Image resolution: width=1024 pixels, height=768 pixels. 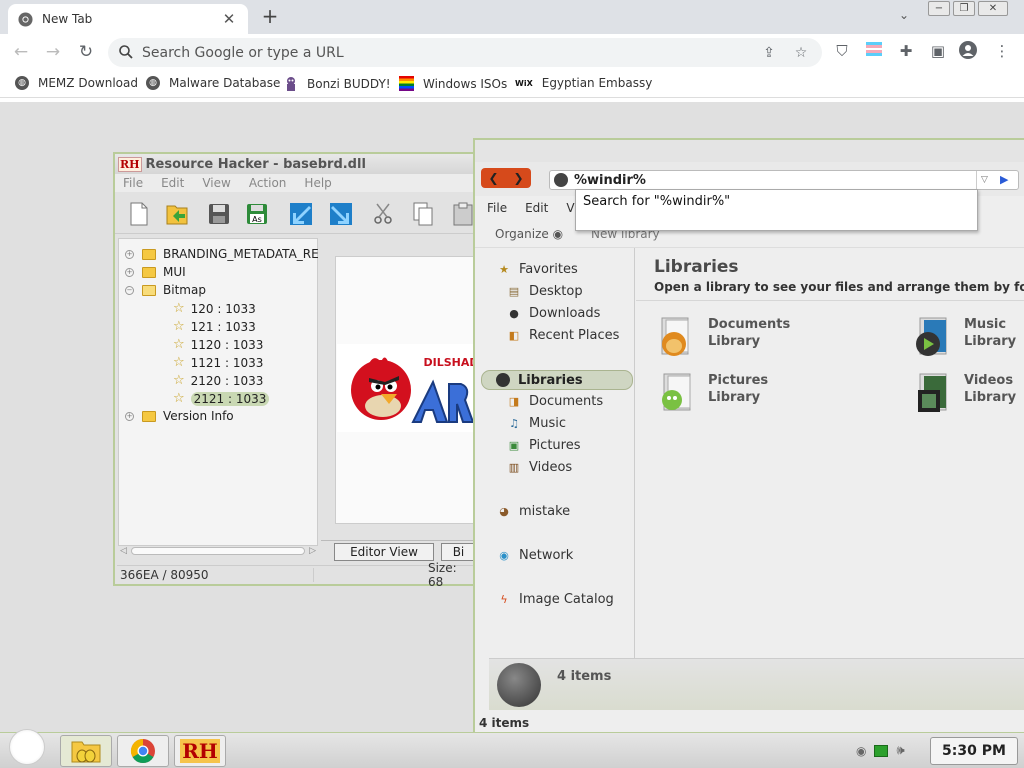 What do you see at coordinates (784, 180) in the screenshot?
I see `address-bar: %windir% ▽ ▶` at bounding box center [784, 180].